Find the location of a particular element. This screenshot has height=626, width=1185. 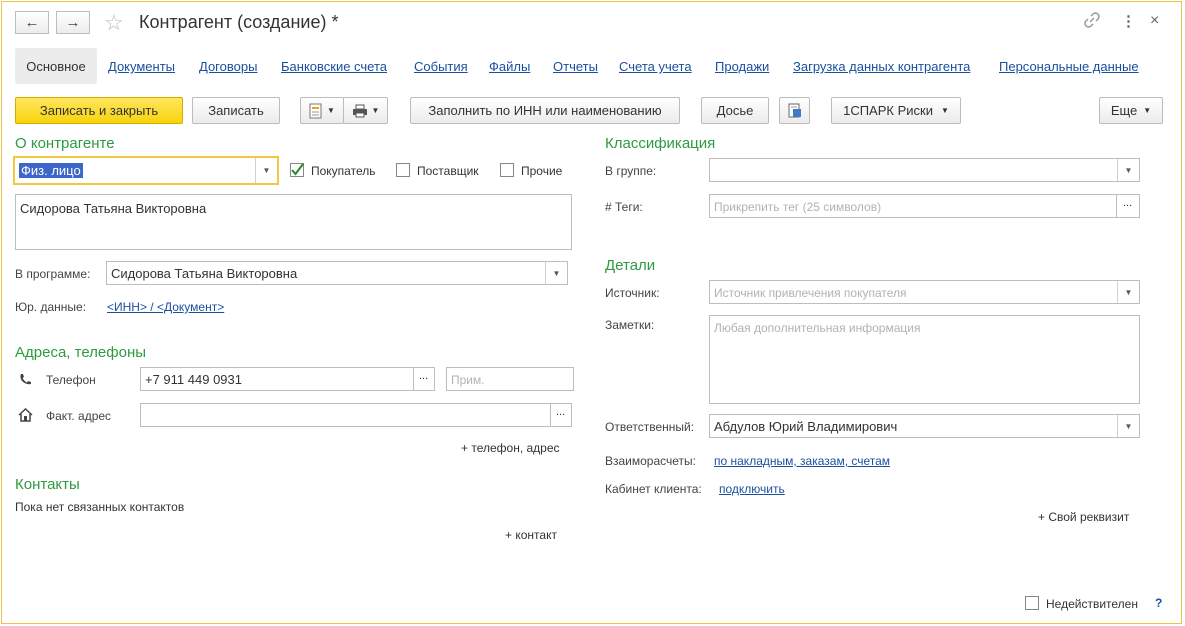

counterparty-type-select: Физ. лицо ▼ is located at coordinates (146, 170).